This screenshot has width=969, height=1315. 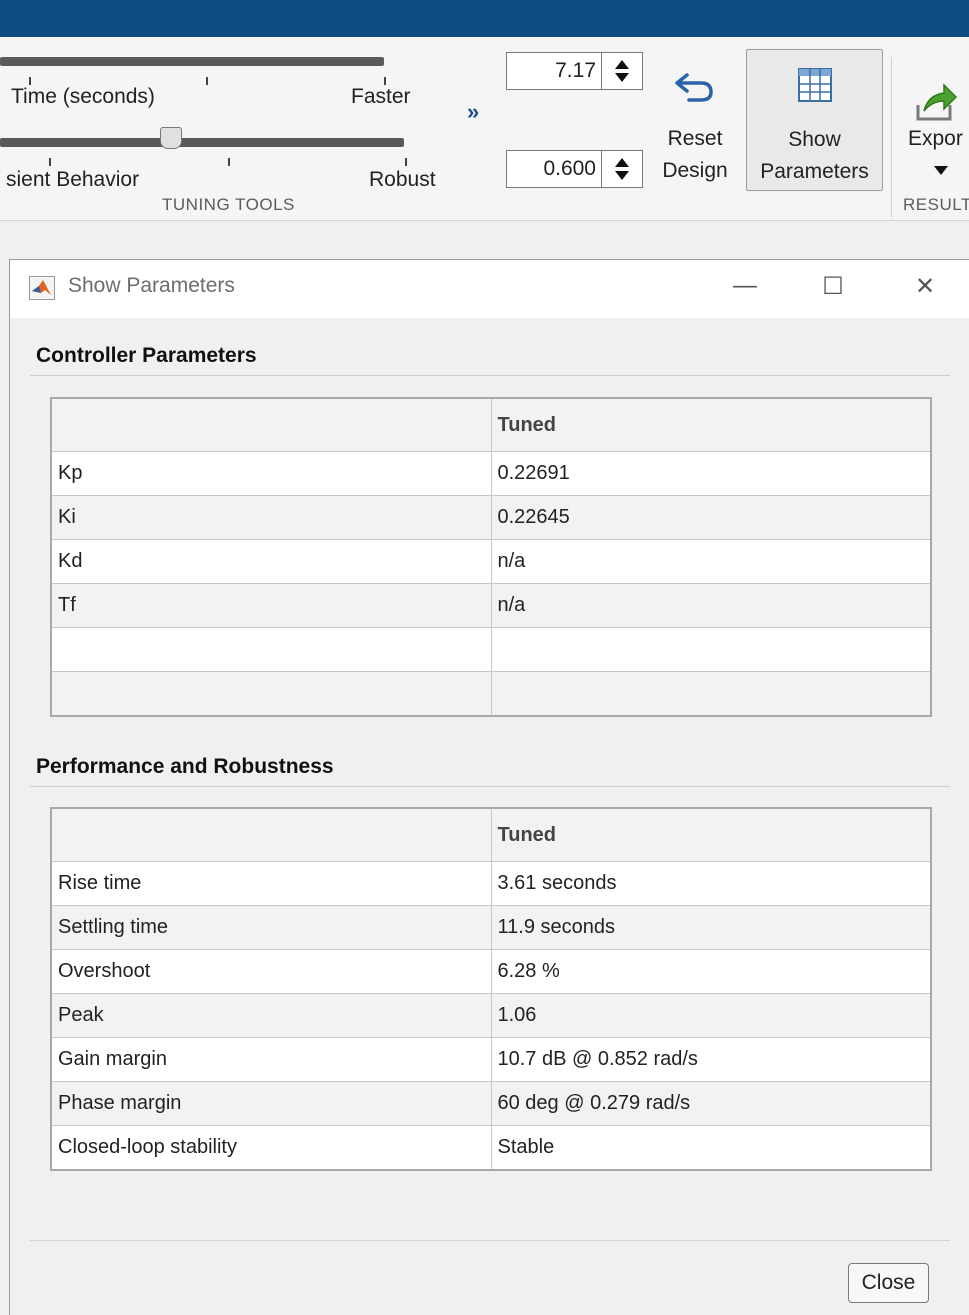 What do you see at coordinates (745, 286) in the screenshot?
I see `minimize-icon: —` at bounding box center [745, 286].